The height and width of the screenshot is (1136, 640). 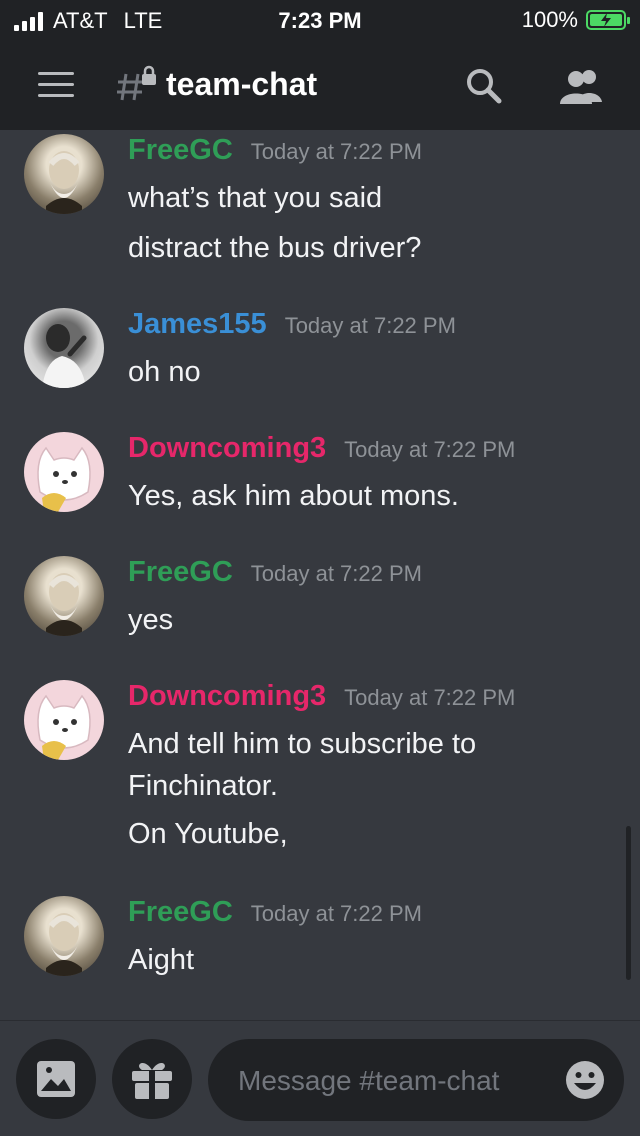 What do you see at coordinates (549, 19) in the screenshot?
I see `battery-percent: 100%` at bounding box center [549, 19].